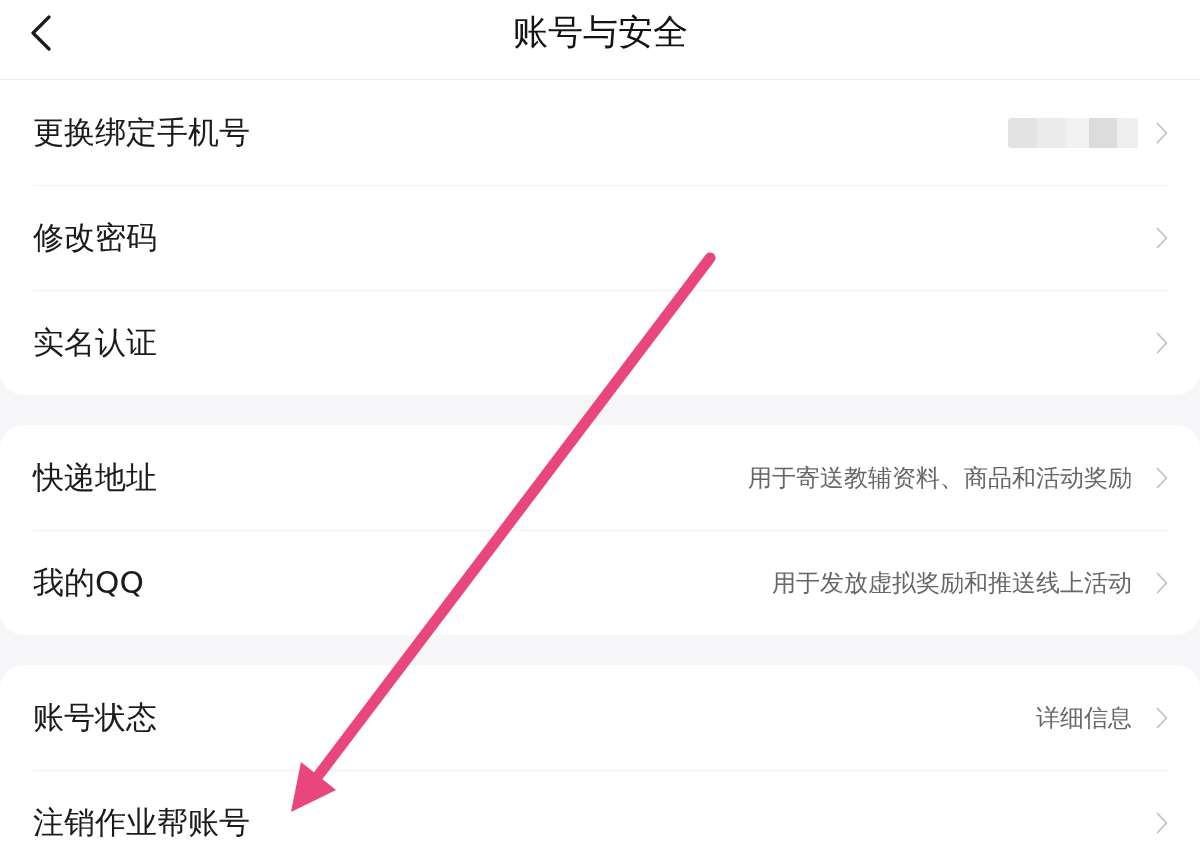 The image size is (1200, 864). Describe the element at coordinates (600, 582) in the screenshot. I see `settings-row: 我的QQ 用于发放虚拟奖励和推送线上活动` at that location.